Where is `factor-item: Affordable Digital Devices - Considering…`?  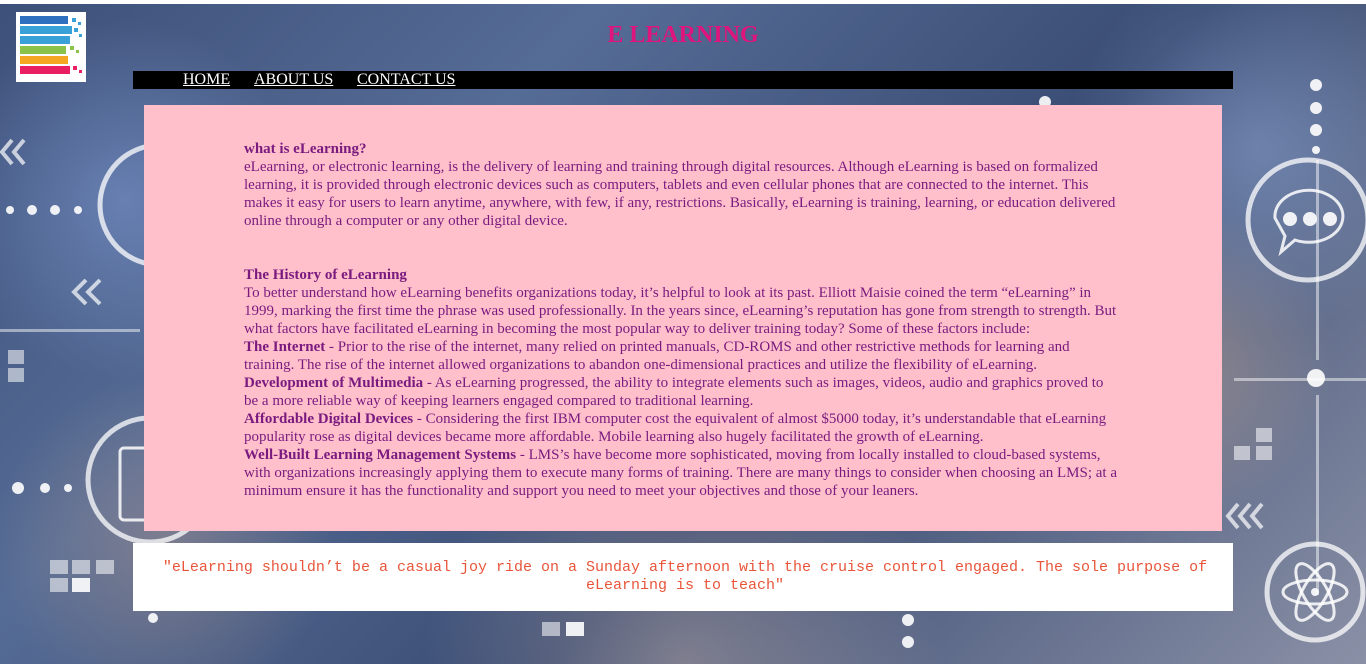 factor-item: Affordable Digital Devices - Considering… is located at coordinates (682, 428).